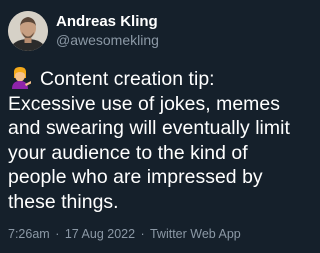 Image resolution: width=320 pixels, height=253 pixels. What do you see at coordinates (107, 22) in the screenshot?
I see `author-display-name: Andreas Kling` at bounding box center [107, 22].